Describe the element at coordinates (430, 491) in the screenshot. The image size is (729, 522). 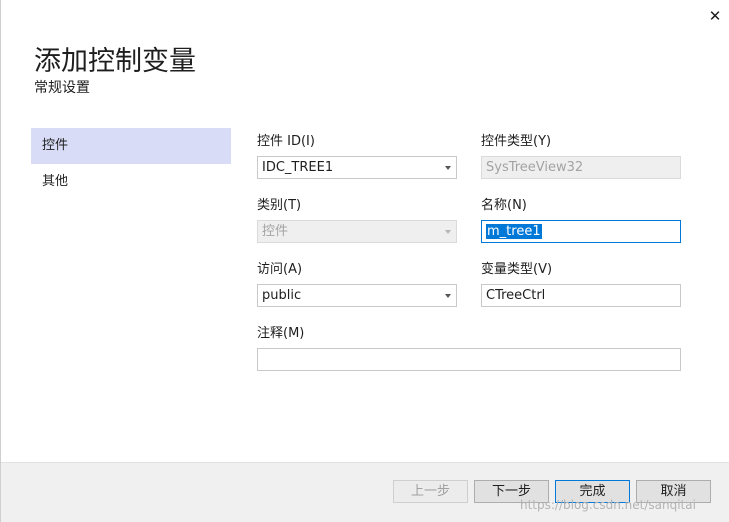
I see `prev-button: 上一步` at that location.